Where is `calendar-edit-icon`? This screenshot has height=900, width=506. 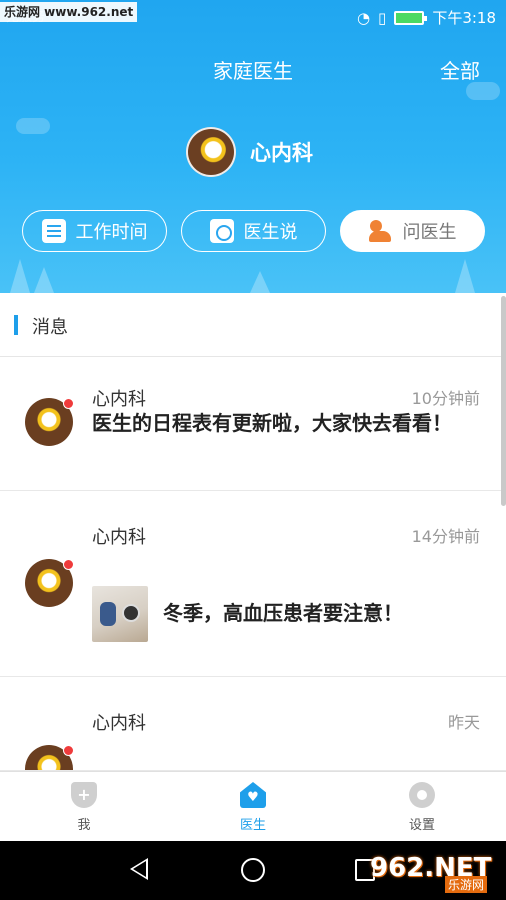
calendar-edit-icon is located at coordinates (53, 231).